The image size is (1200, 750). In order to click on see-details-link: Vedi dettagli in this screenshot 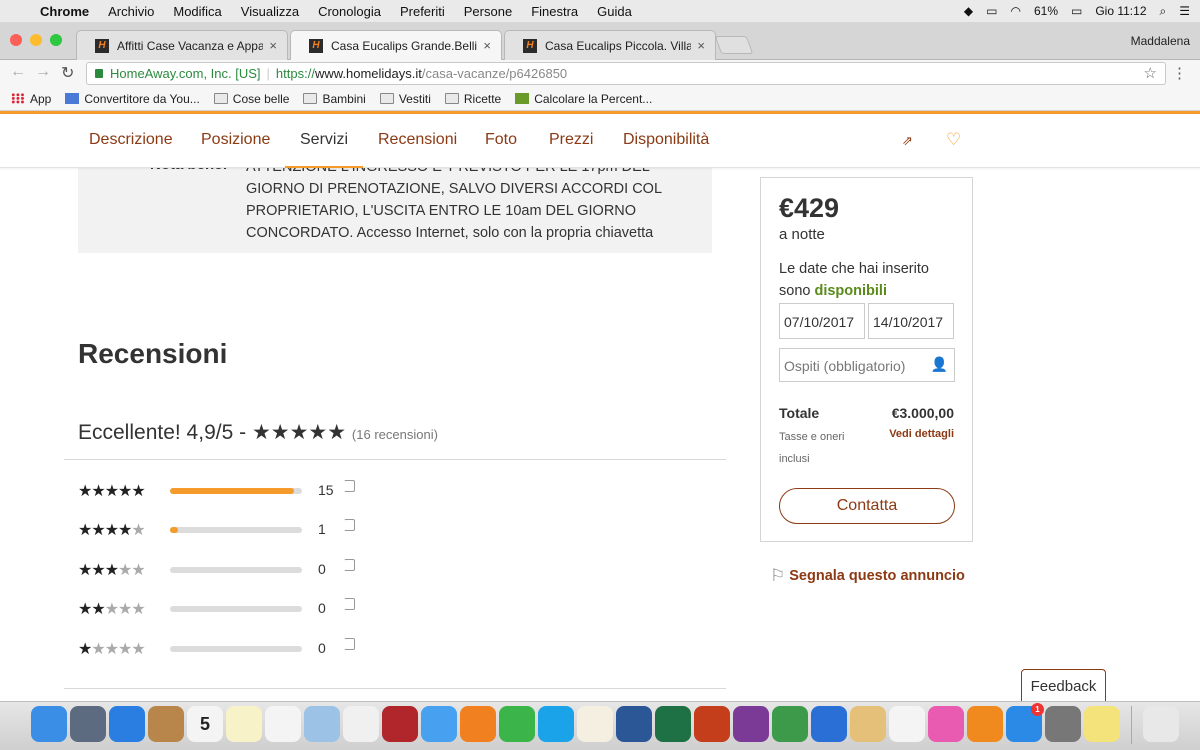, I will do `click(921, 434)`.